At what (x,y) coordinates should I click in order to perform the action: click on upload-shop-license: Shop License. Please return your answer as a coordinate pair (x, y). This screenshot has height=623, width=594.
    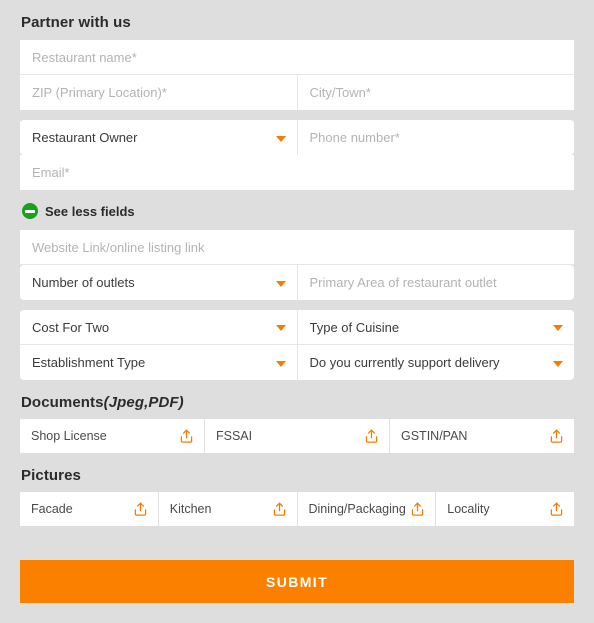
    Looking at the image, I should click on (112, 436).